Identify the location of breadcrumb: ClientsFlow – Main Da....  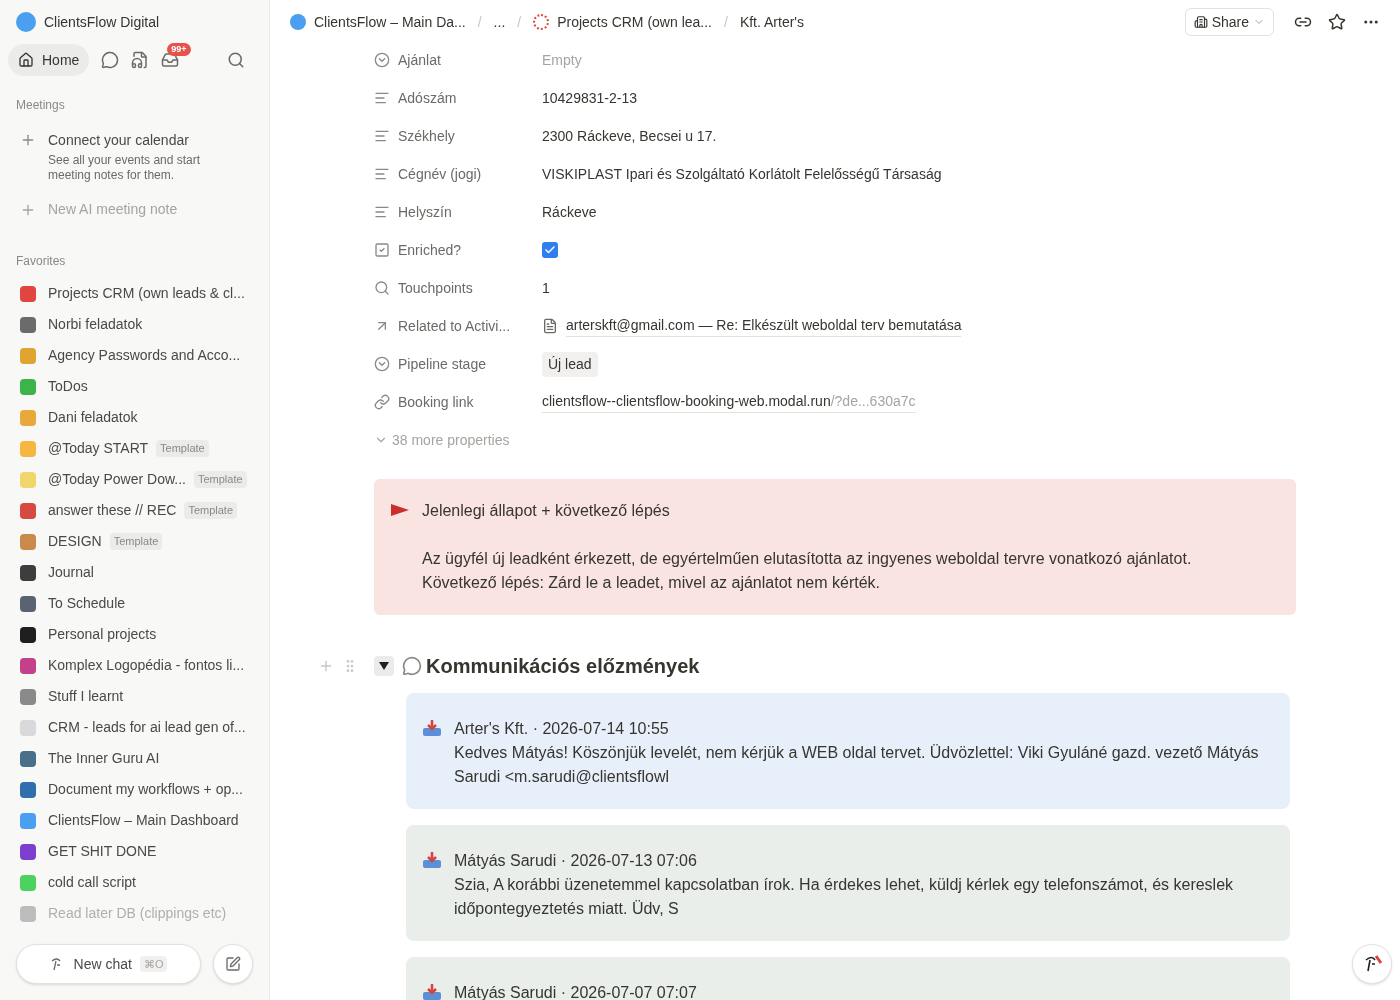
(390, 22).